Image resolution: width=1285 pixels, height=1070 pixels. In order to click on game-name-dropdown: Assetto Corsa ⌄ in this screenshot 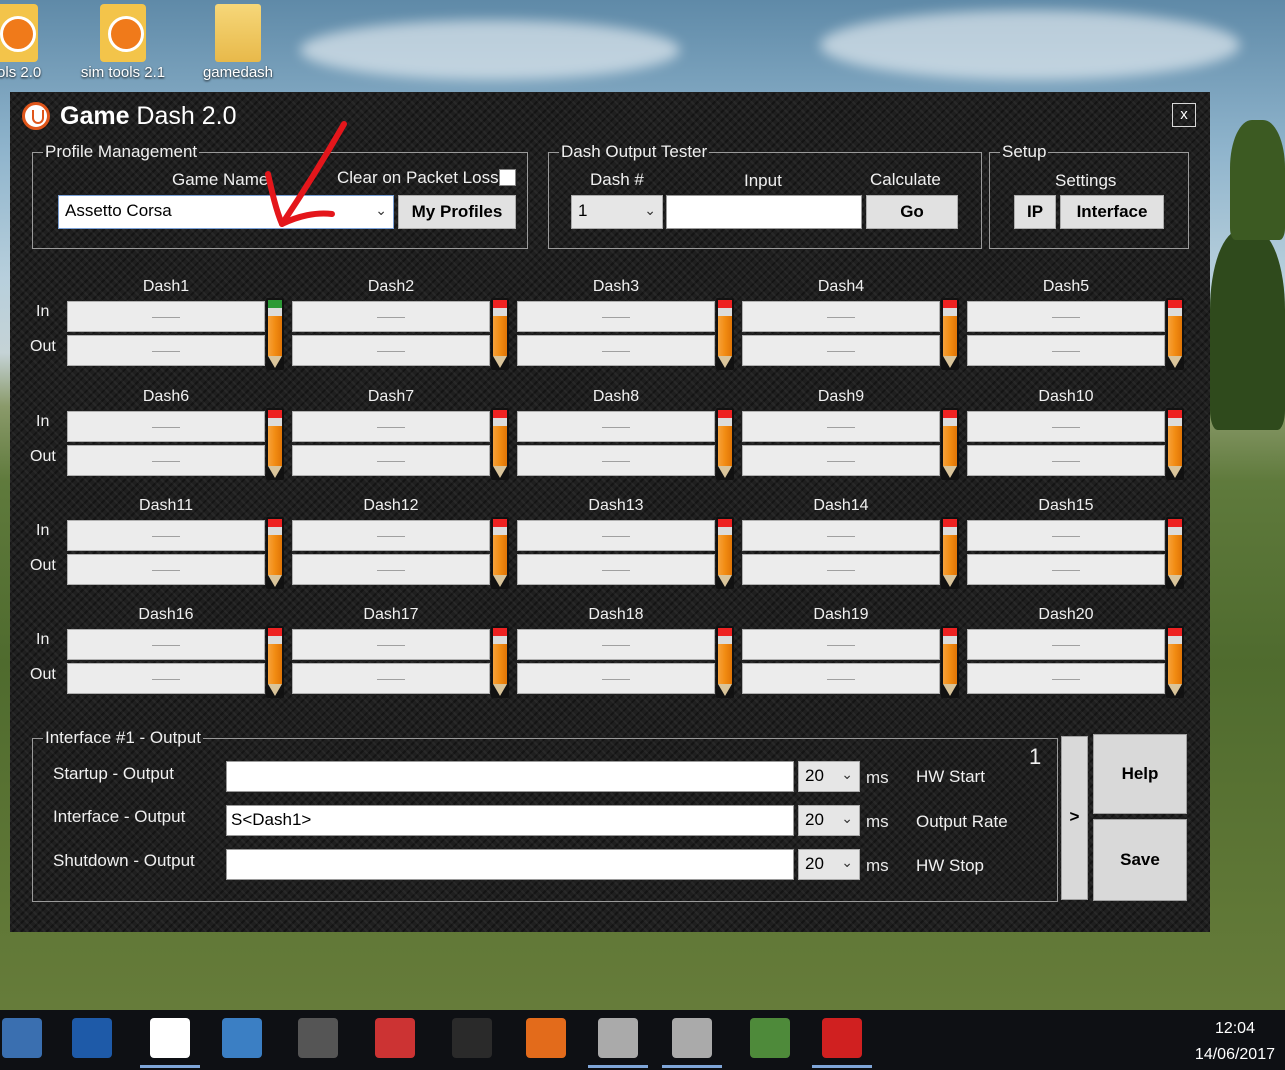, I will do `click(226, 212)`.